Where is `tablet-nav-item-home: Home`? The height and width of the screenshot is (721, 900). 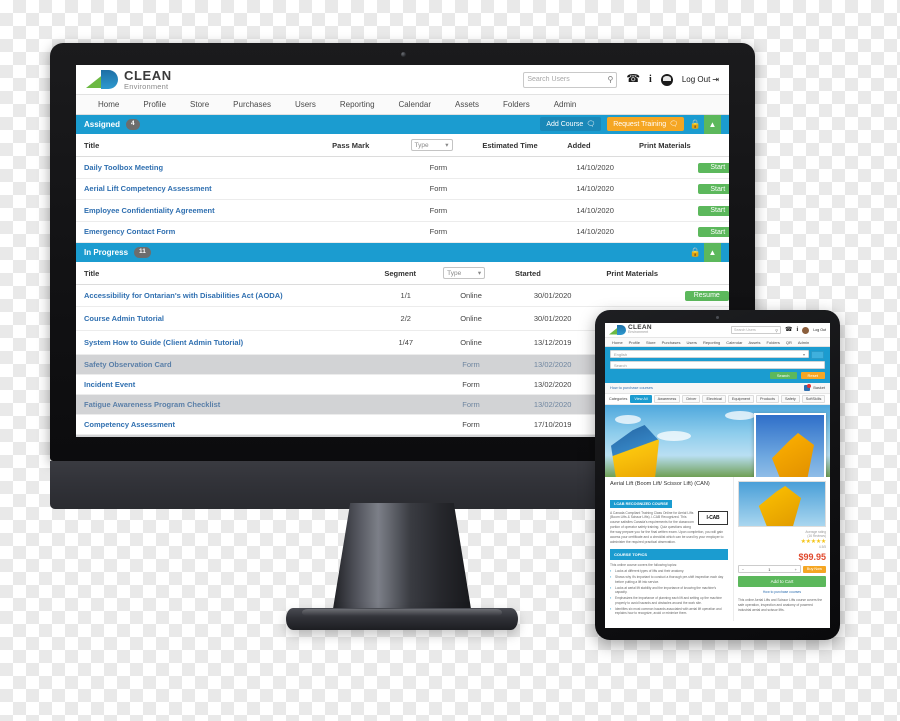 tablet-nav-item-home: Home is located at coordinates (617, 342).